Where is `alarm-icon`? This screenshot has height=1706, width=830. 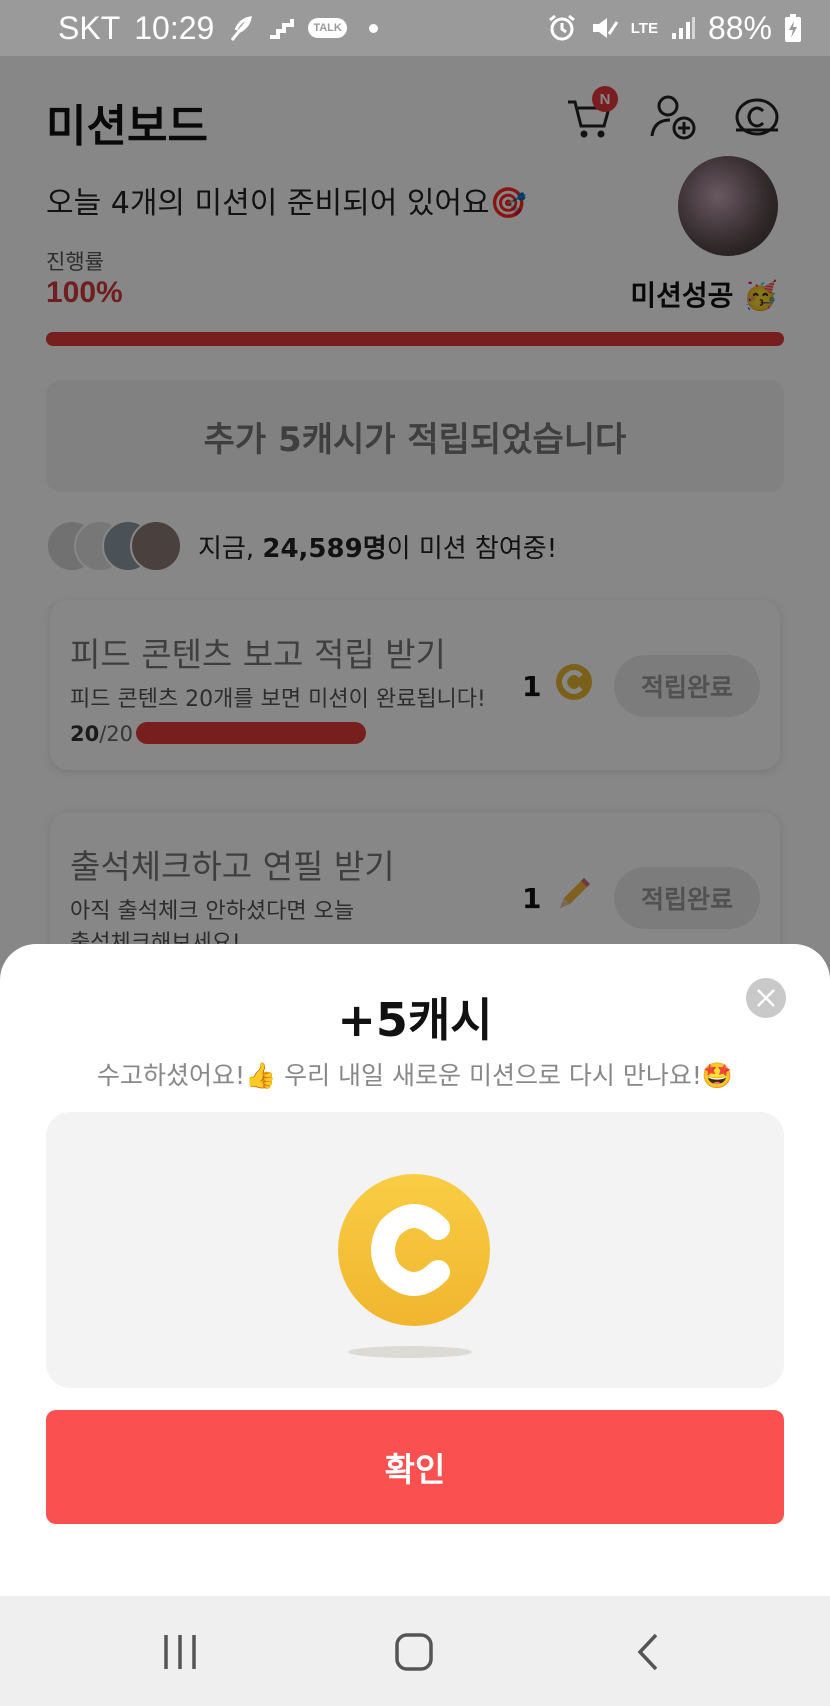
alarm-icon is located at coordinates (562, 28).